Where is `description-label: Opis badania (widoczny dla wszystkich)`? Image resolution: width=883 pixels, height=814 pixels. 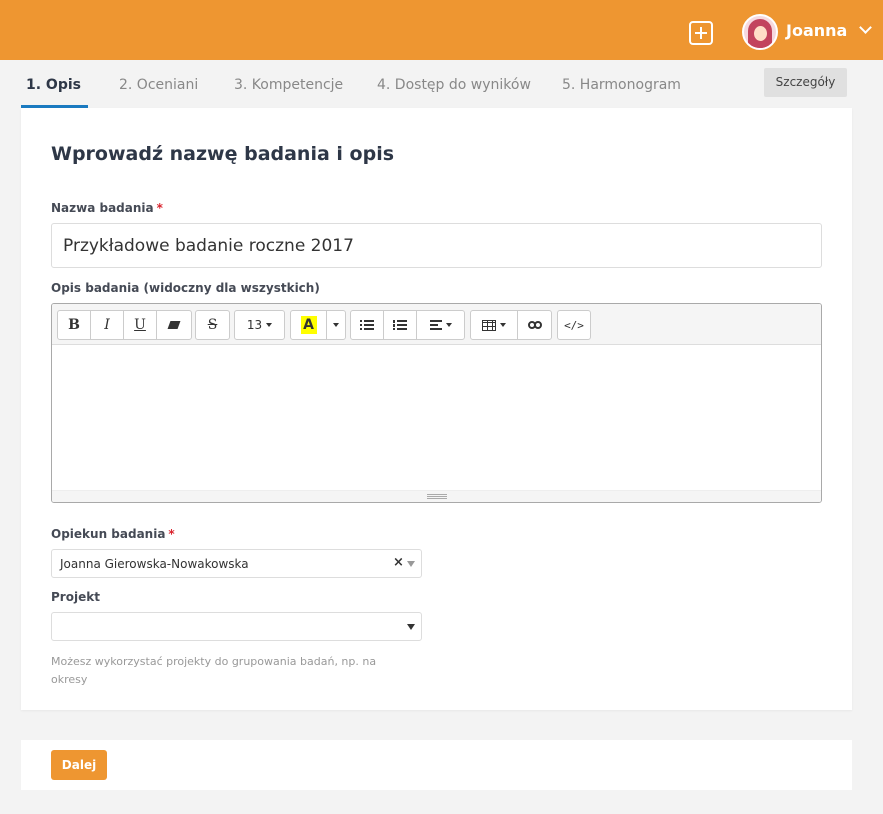 description-label: Opis badania (widoczny dla wszystkich) is located at coordinates (185, 288).